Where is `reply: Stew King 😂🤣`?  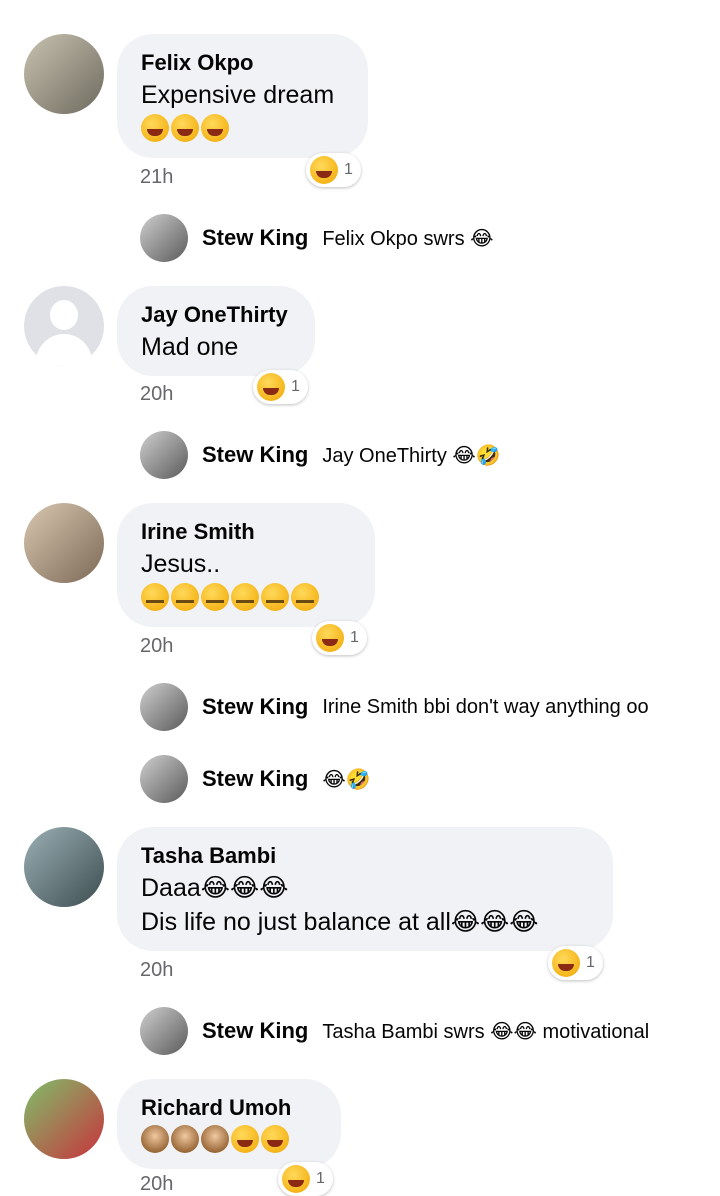 reply: Stew King 😂🤣 is located at coordinates (255, 779).